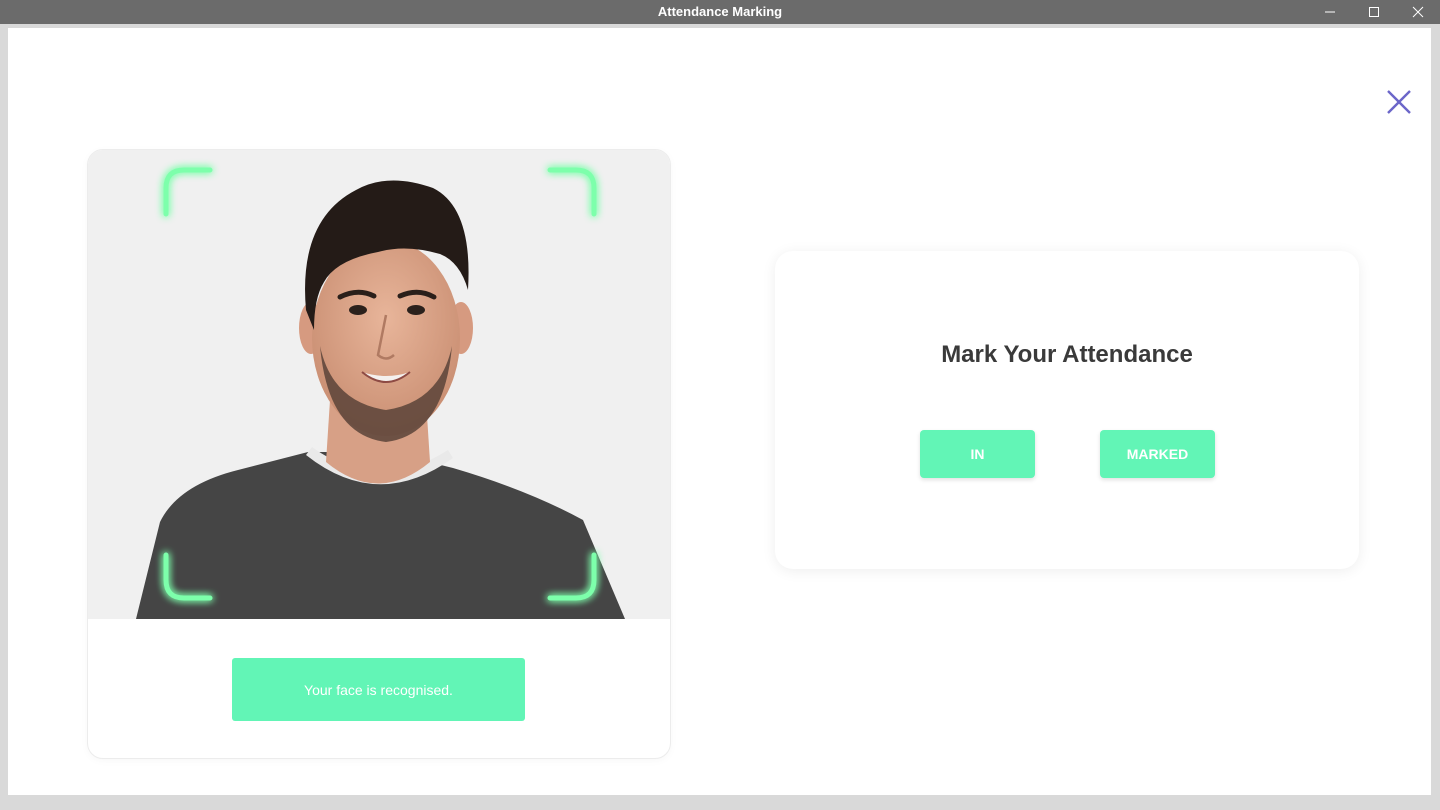 This screenshot has width=1440, height=810. I want to click on dialog-close-button, so click(1399, 102).